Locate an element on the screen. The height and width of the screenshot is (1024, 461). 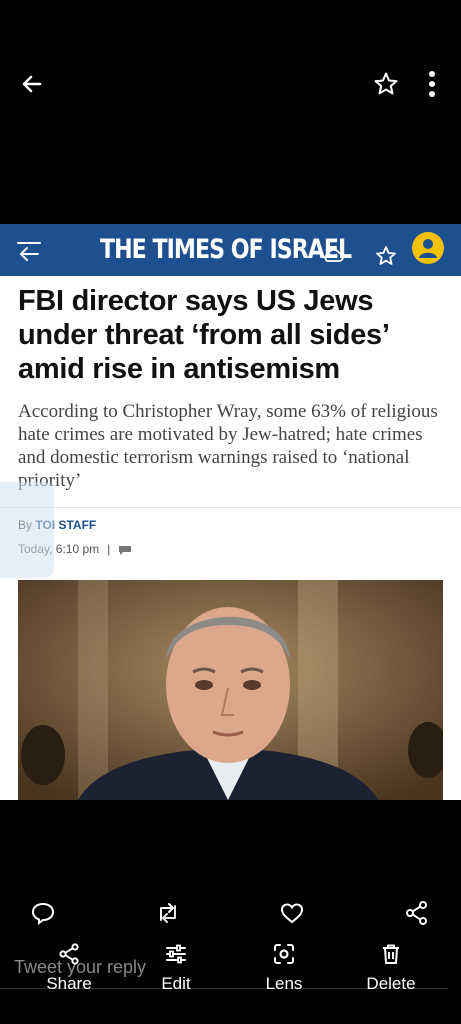
share-label: Share is located at coordinates (69, 983).